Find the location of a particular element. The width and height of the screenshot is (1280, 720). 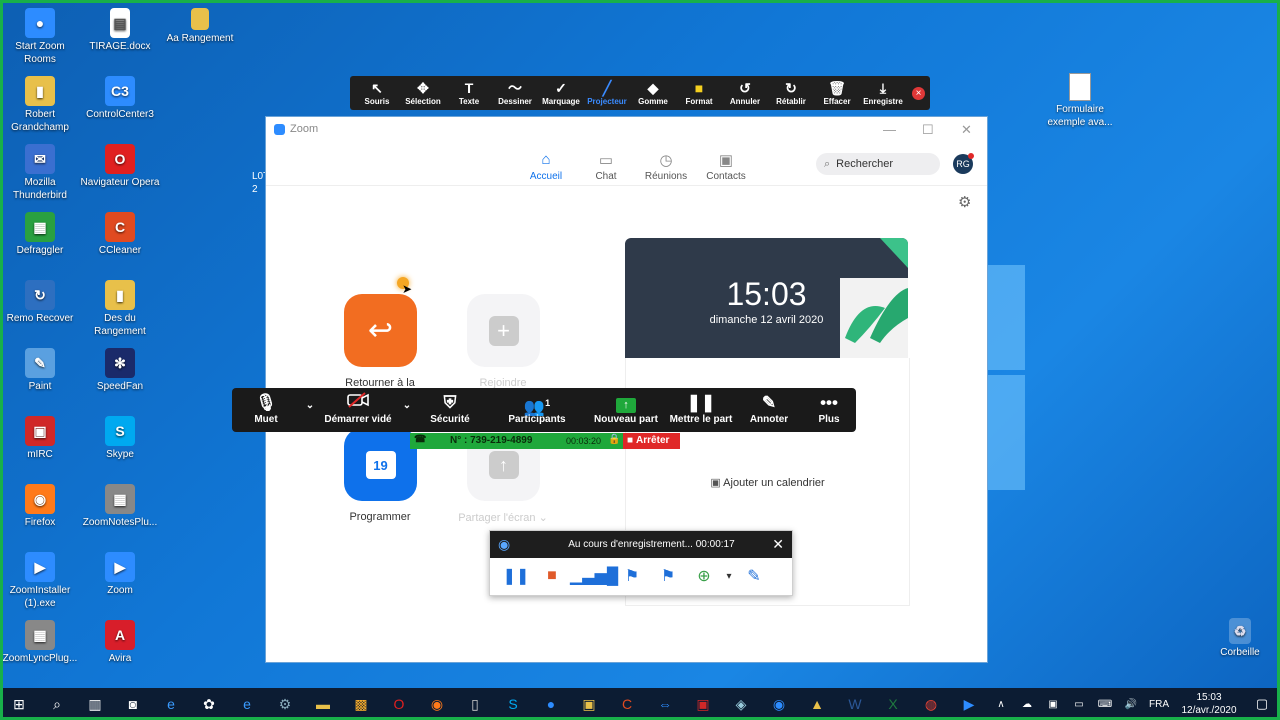

schedule-button: 19 is located at coordinates (380, 464).